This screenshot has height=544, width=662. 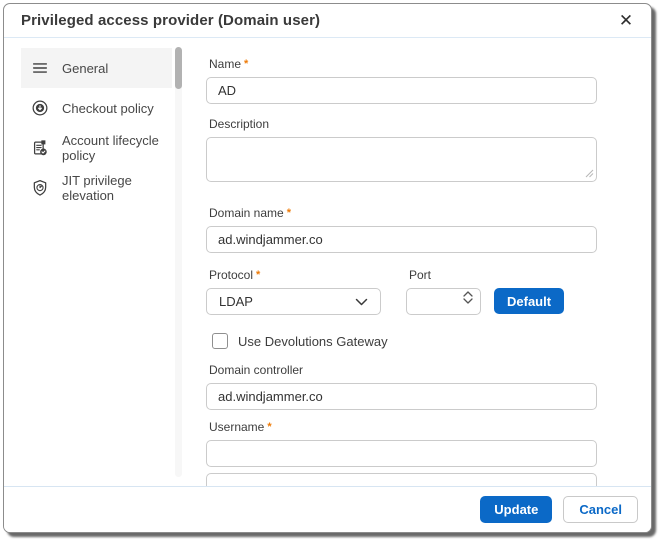 What do you see at coordinates (40, 187) in the screenshot?
I see `shield-clock-icon` at bounding box center [40, 187].